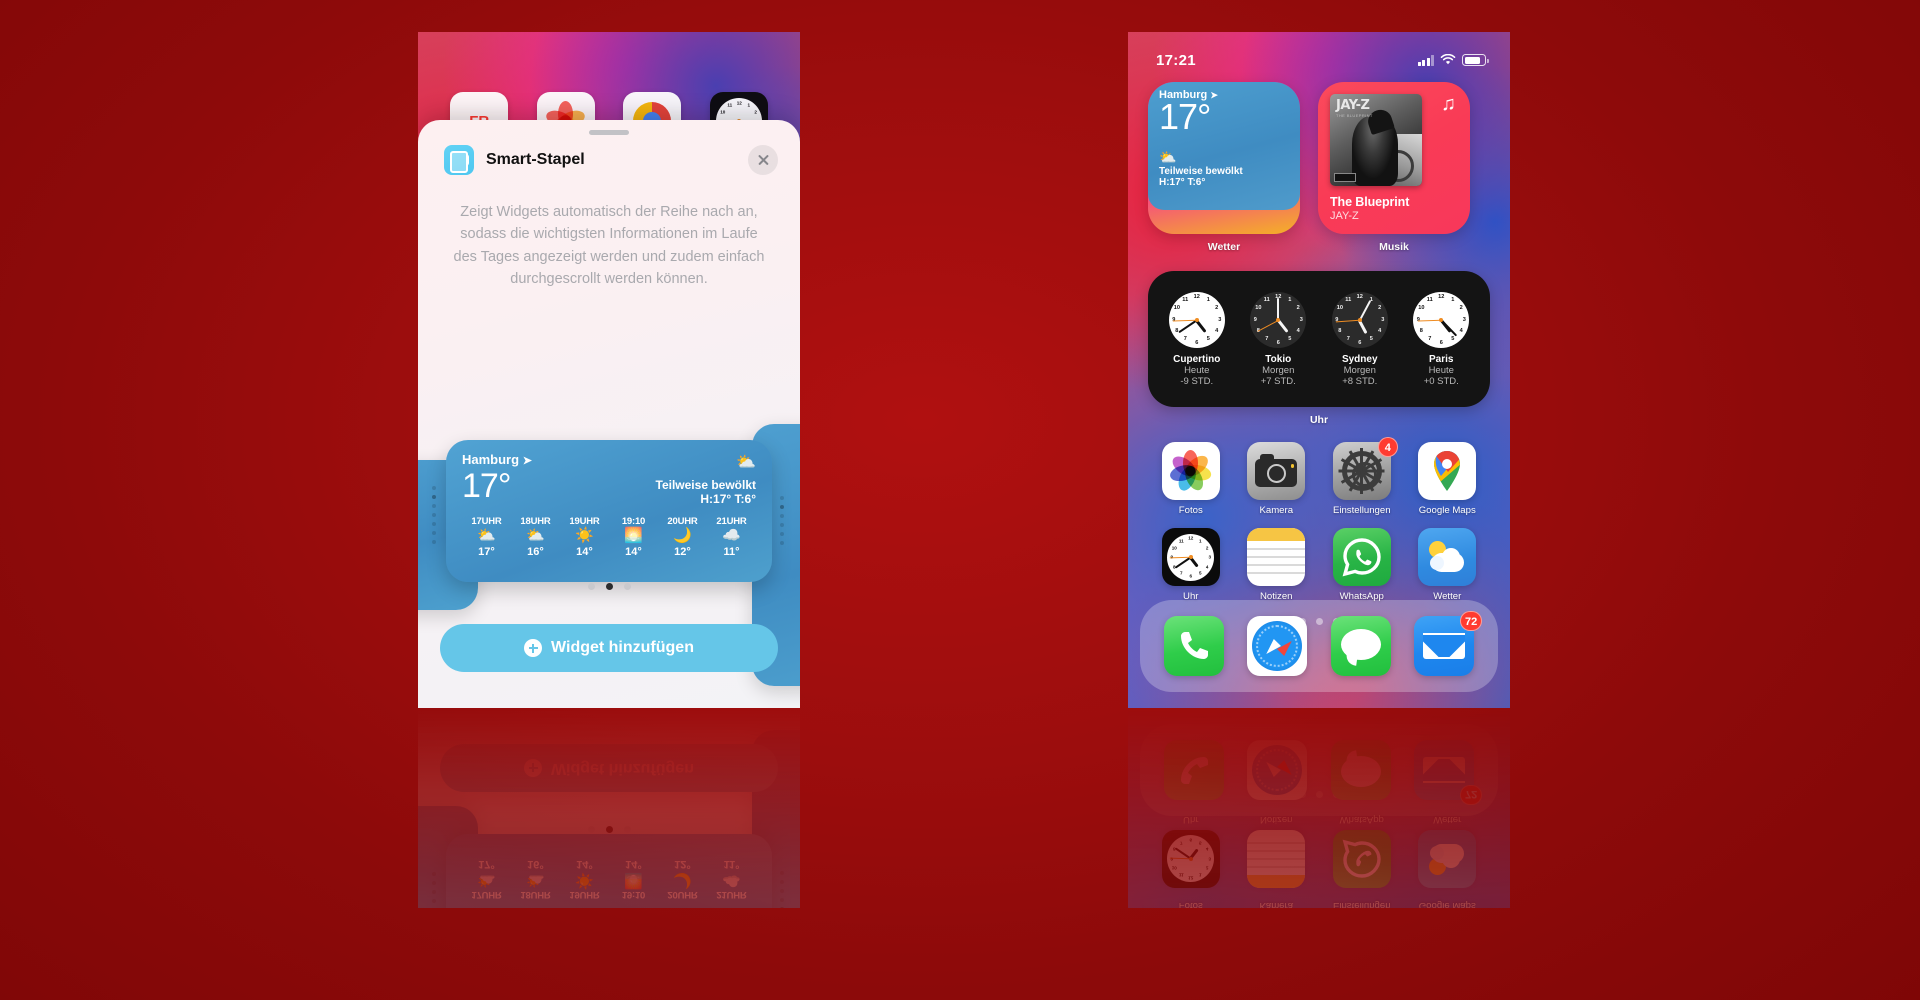 This screenshot has width=1920, height=1000. I want to click on cellular-signal-icon, so click(1425, 60).